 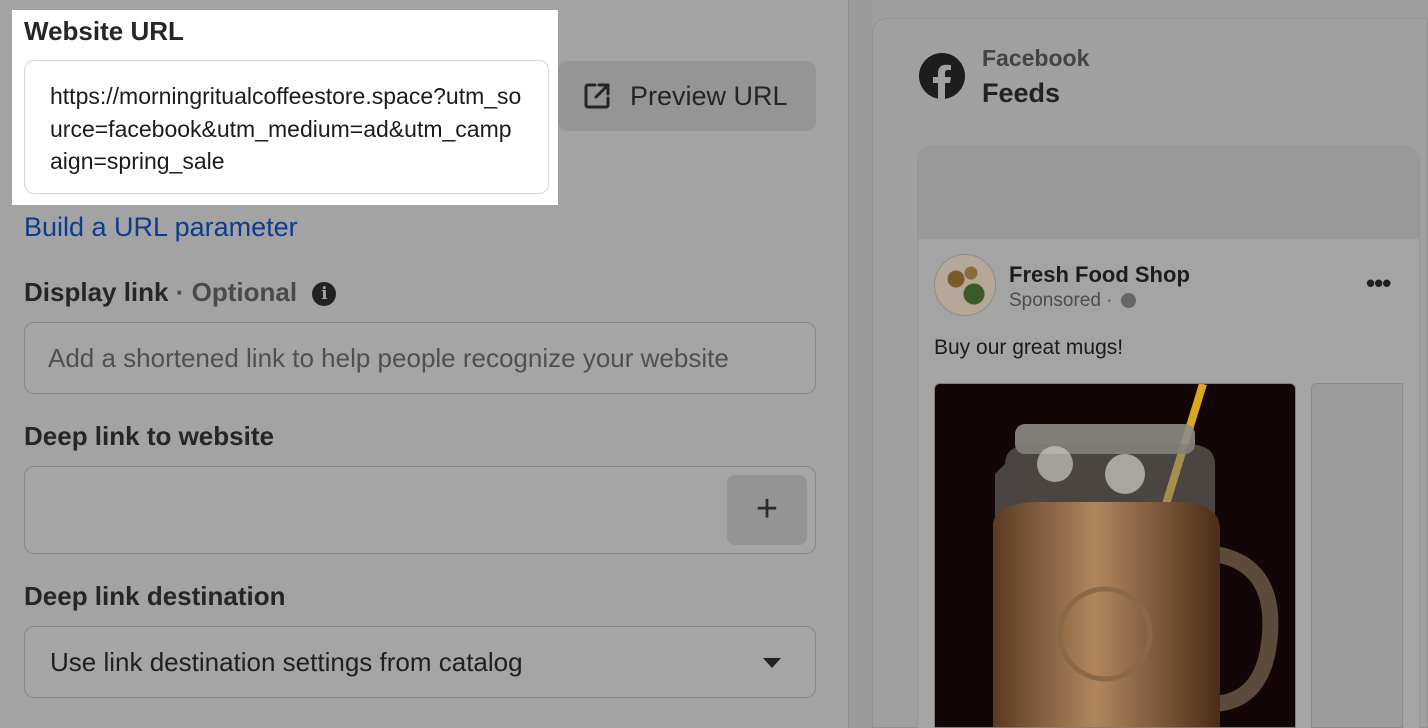 What do you see at coordinates (1168, 193) in the screenshot?
I see `card-header-strip` at bounding box center [1168, 193].